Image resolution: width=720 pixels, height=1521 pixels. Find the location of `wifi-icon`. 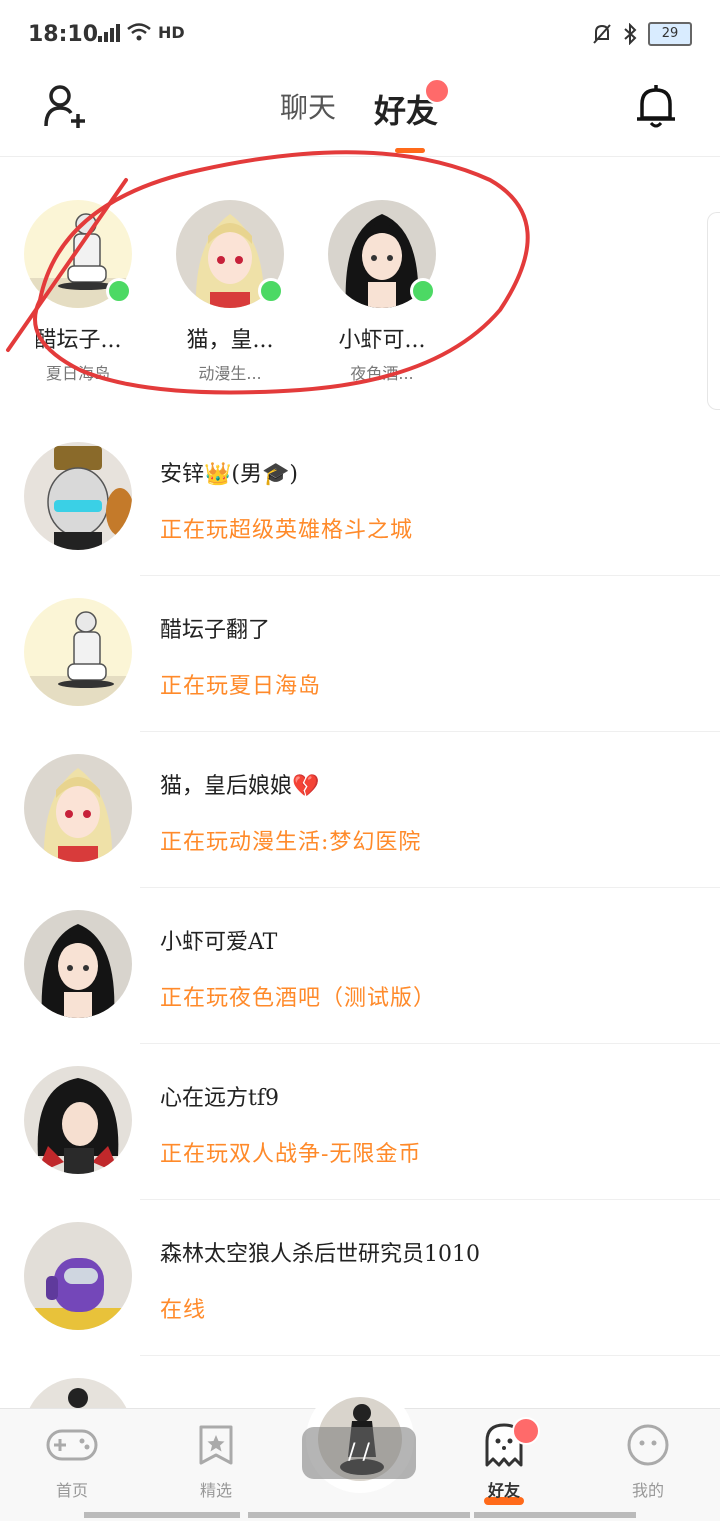

wifi-icon is located at coordinates (139, 32).